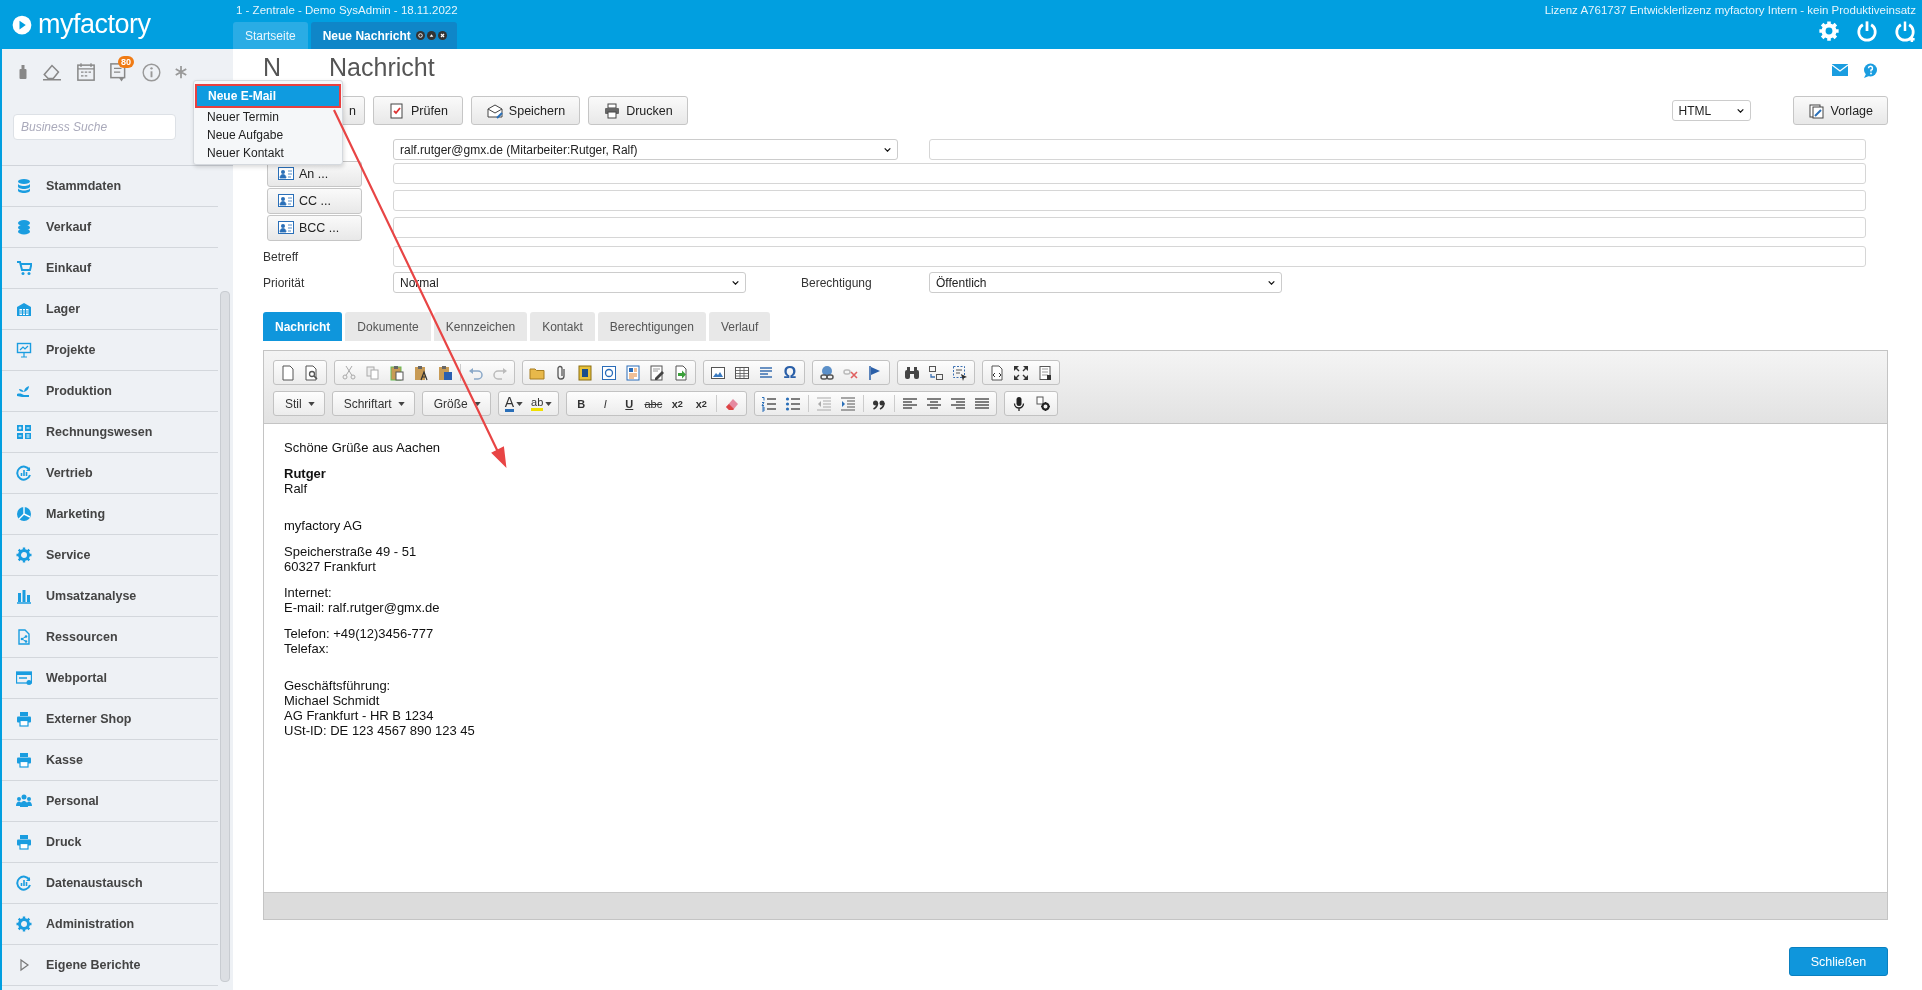  I want to click on link-icon, so click(827, 372).